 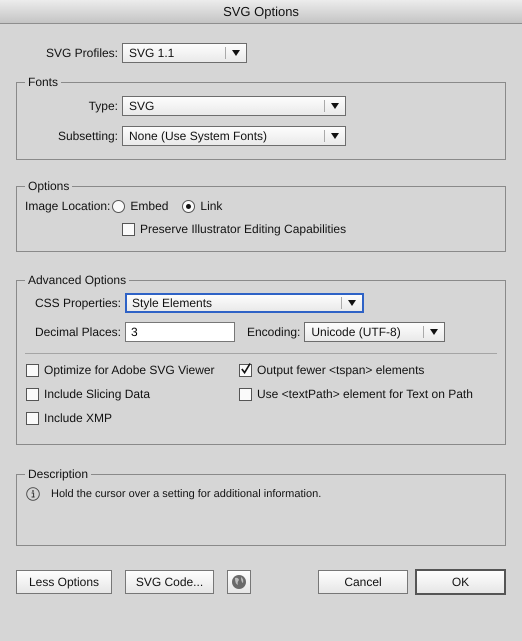 What do you see at coordinates (273, 332) in the screenshot?
I see `field-label: Encoding:` at bounding box center [273, 332].